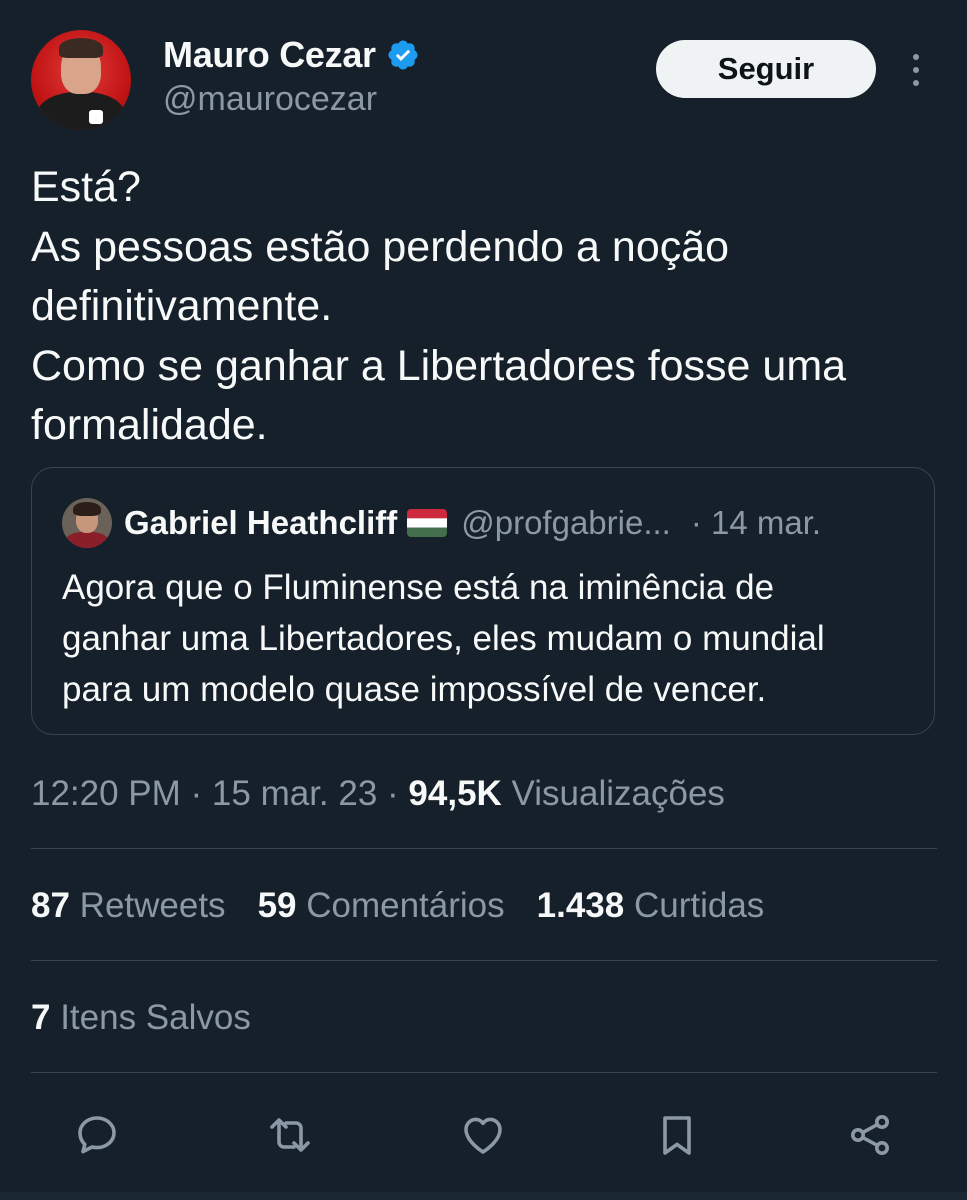 Image resolution: width=967 pixels, height=1200 pixels. Describe the element at coordinates (580, 905) in the screenshot. I see `likes-count: 1.438` at that location.